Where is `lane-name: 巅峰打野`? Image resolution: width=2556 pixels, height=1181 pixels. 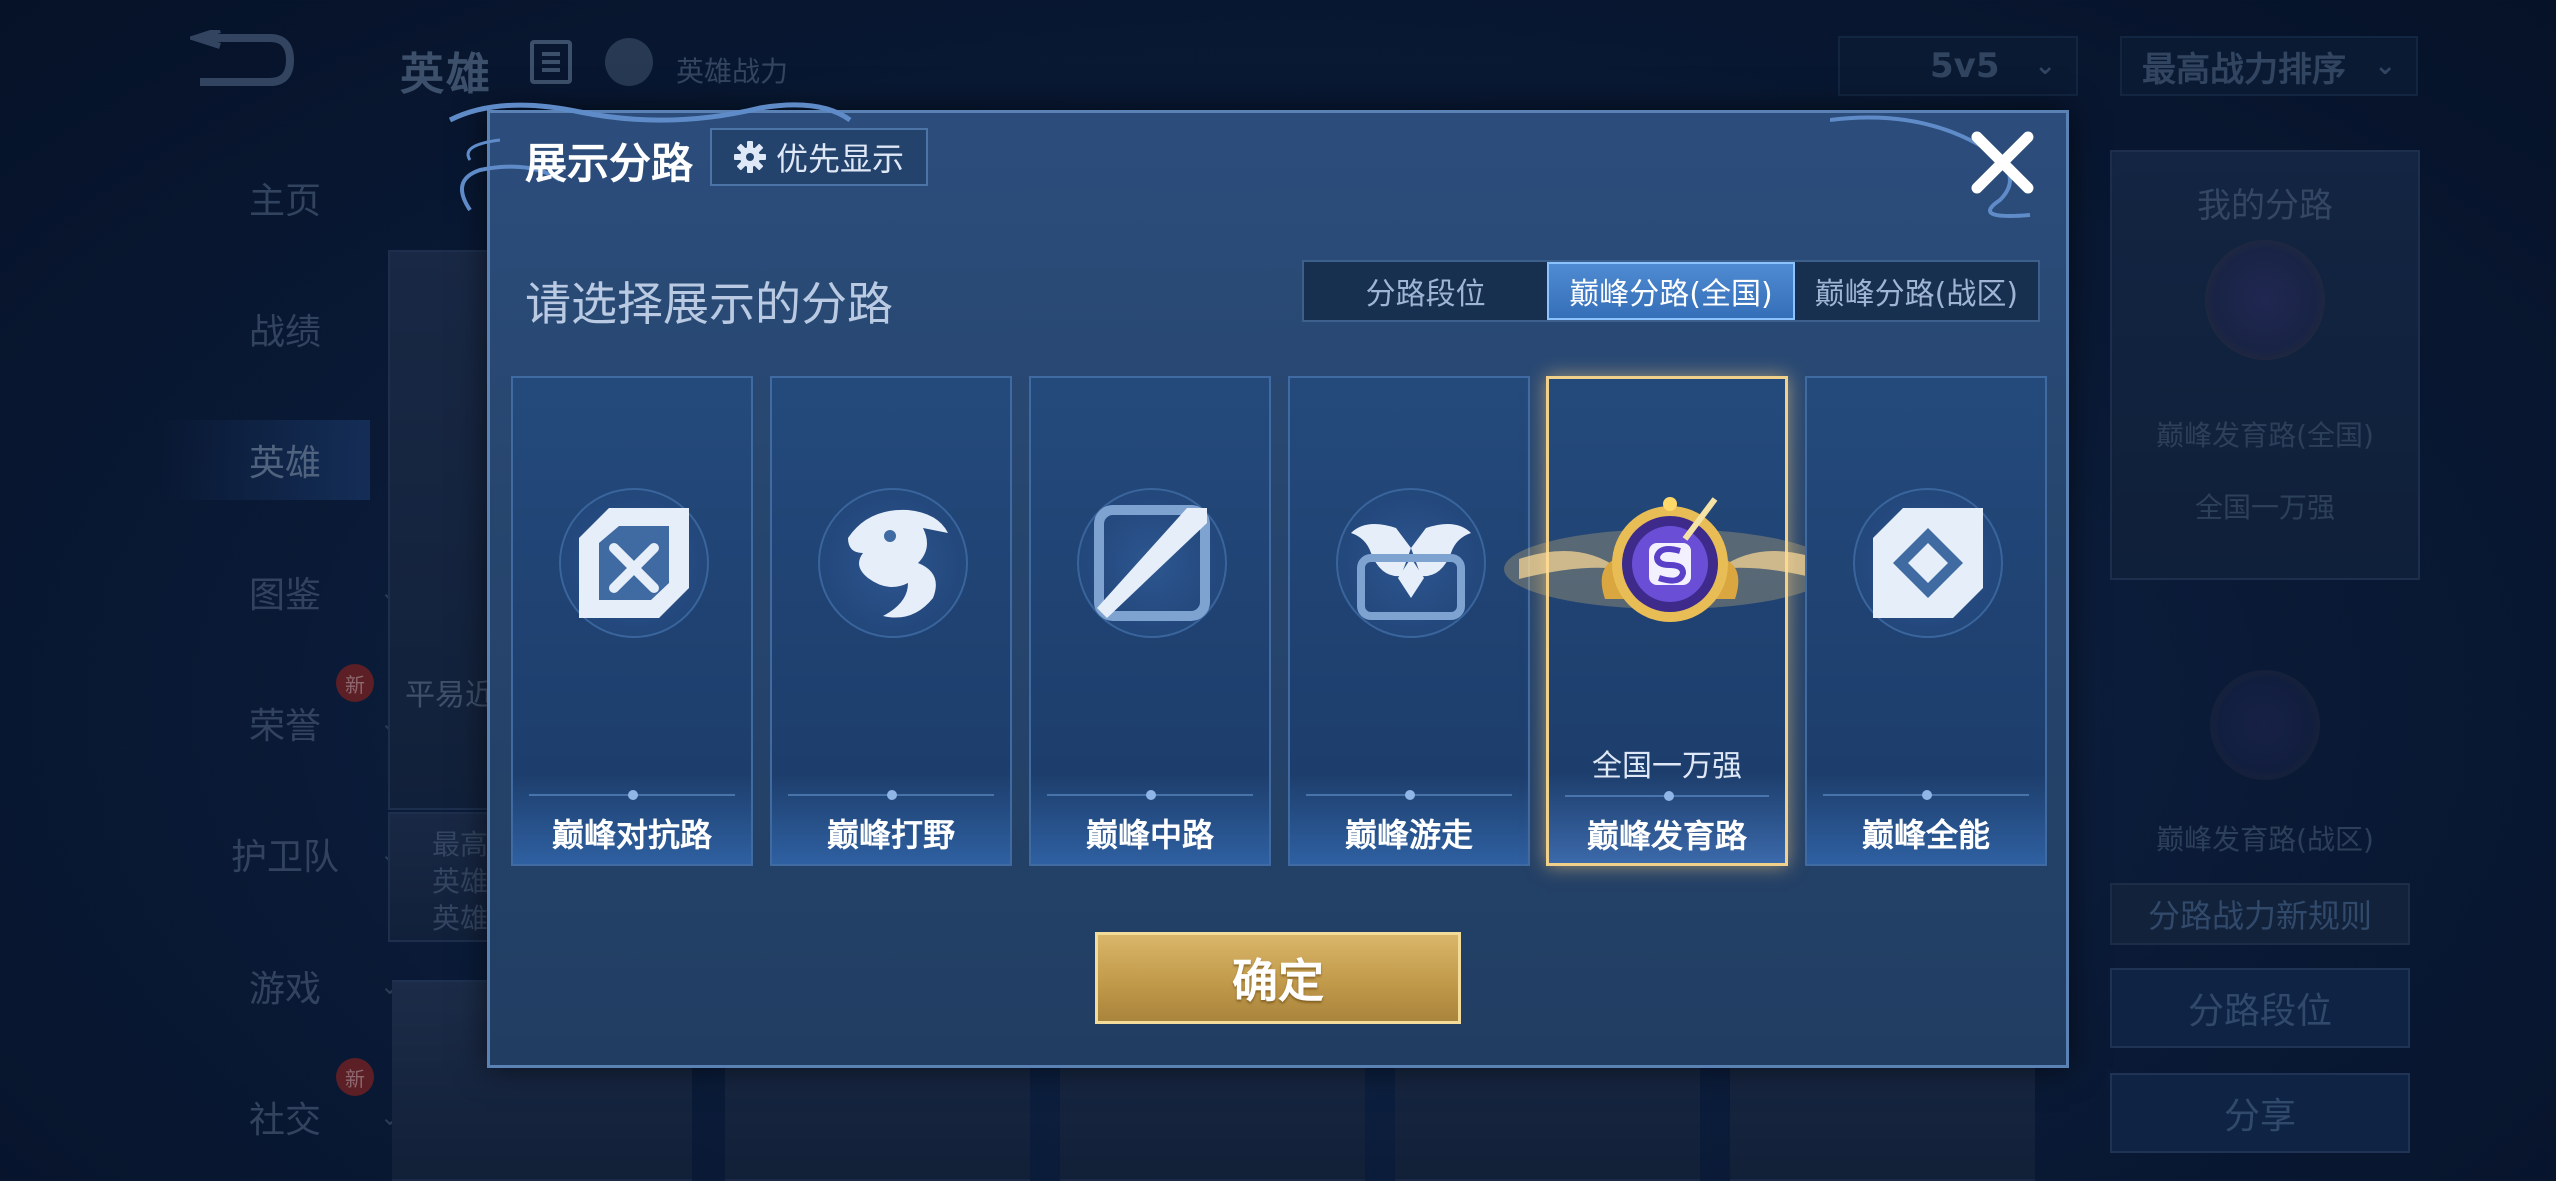
lane-name: 巅峰打野 is located at coordinates (890, 835).